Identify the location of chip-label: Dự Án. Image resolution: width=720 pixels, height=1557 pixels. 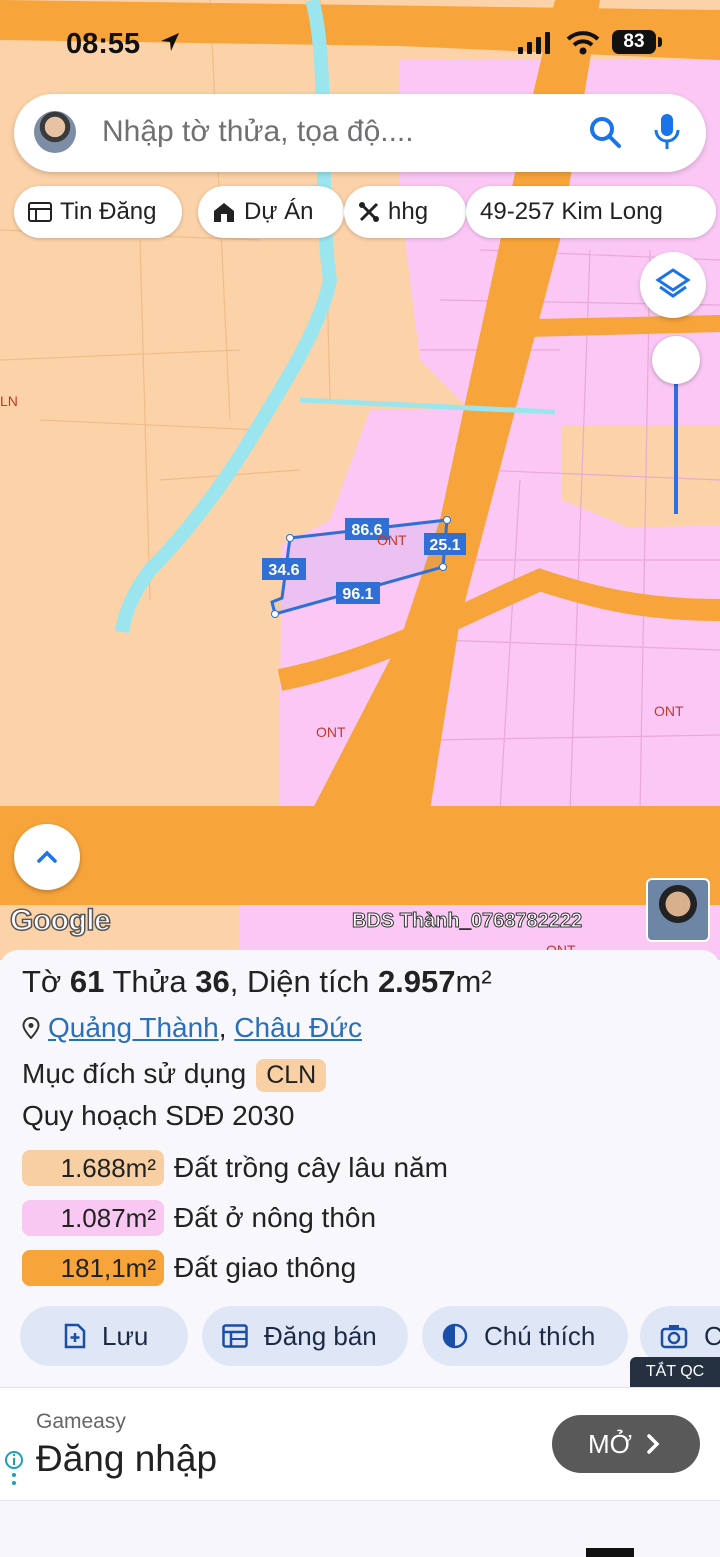
(279, 211).